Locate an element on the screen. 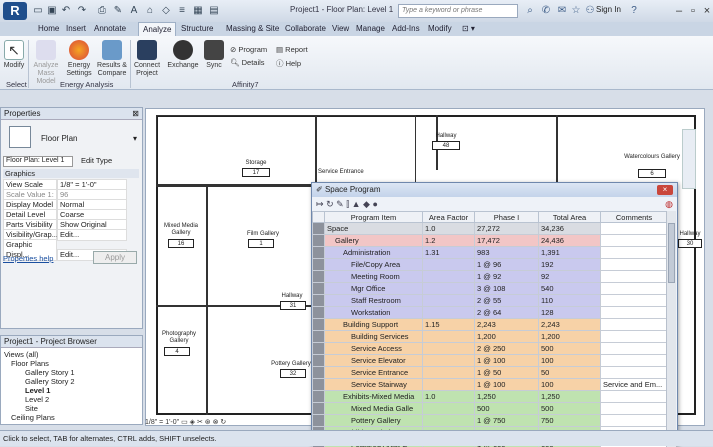  view-scale: 1/8" = 1'-0" is located at coordinates (162, 422).